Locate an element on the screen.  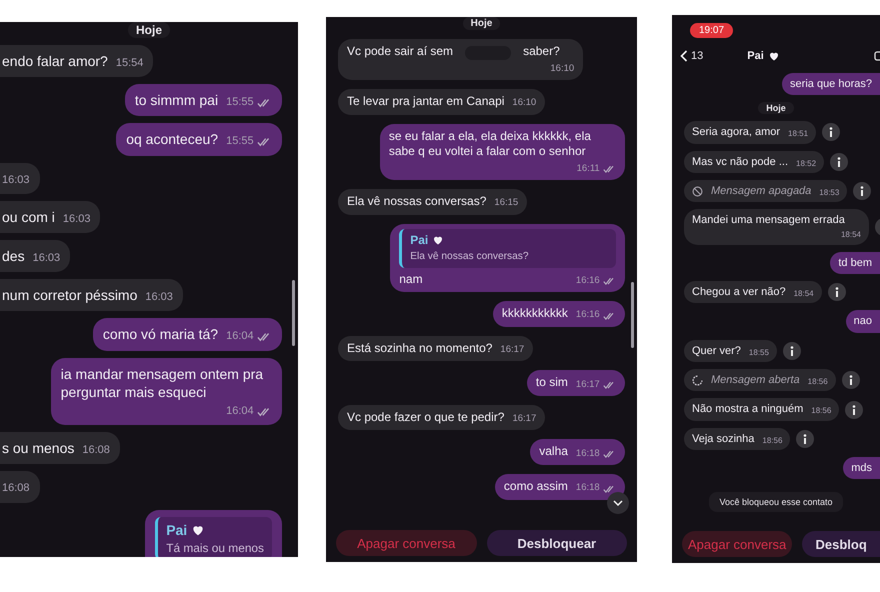
scroll-down-button is located at coordinates (618, 503).